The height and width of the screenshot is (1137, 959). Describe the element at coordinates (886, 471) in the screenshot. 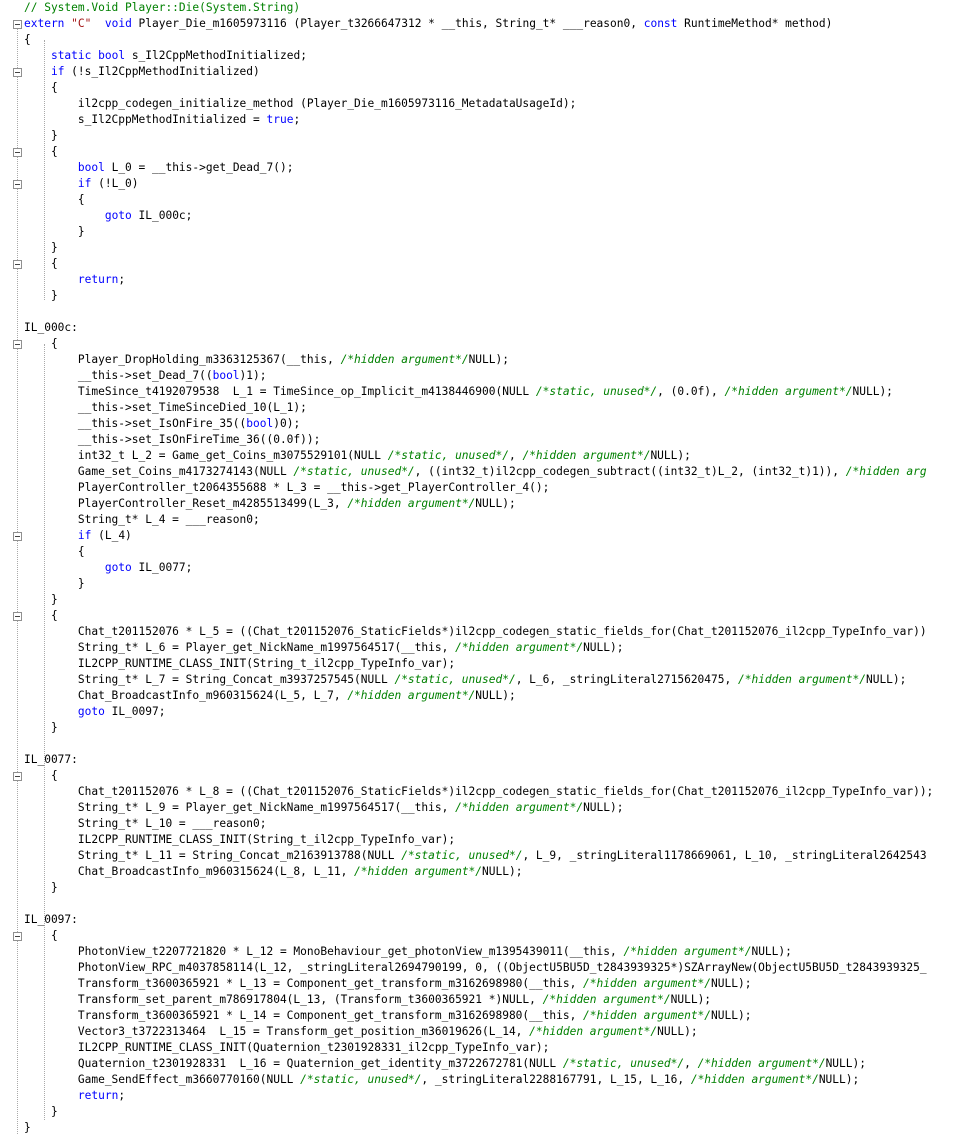

I see `comment-token: /*hidden arg` at that location.